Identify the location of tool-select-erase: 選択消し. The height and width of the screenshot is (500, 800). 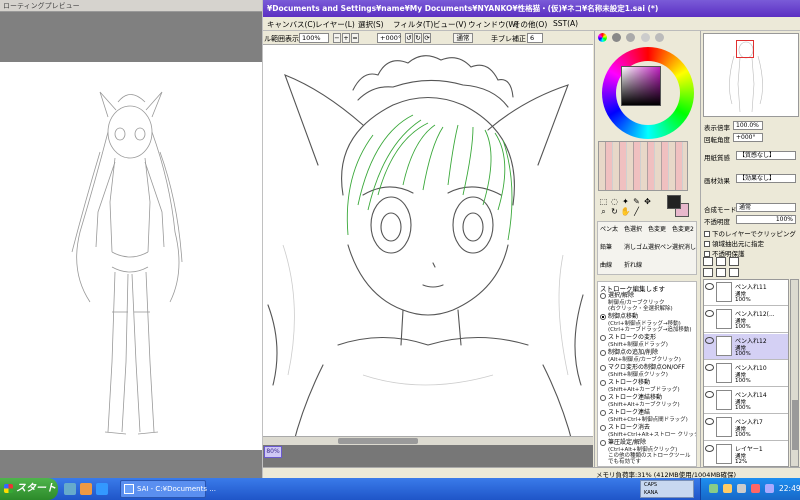
(684, 246).